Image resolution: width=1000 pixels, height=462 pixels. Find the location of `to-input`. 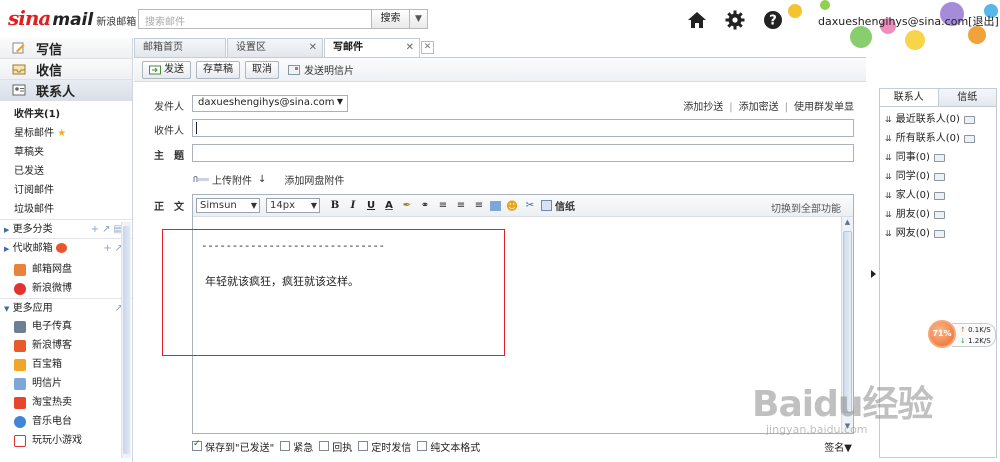

to-input is located at coordinates (523, 128).